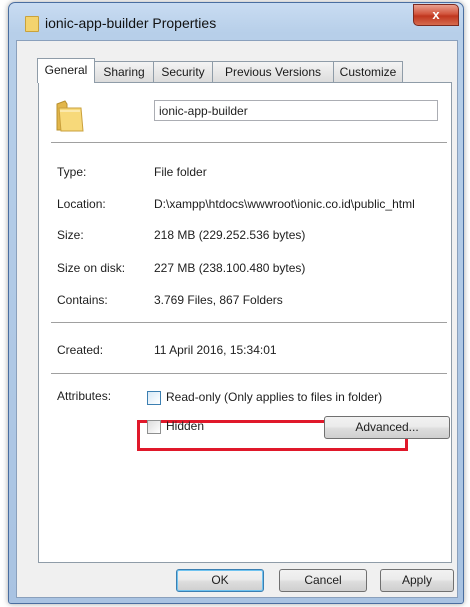 This screenshot has width=470, height=607. Describe the element at coordinates (368, 71) in the screenshot. I see `tab-customize: Customize` at that location.